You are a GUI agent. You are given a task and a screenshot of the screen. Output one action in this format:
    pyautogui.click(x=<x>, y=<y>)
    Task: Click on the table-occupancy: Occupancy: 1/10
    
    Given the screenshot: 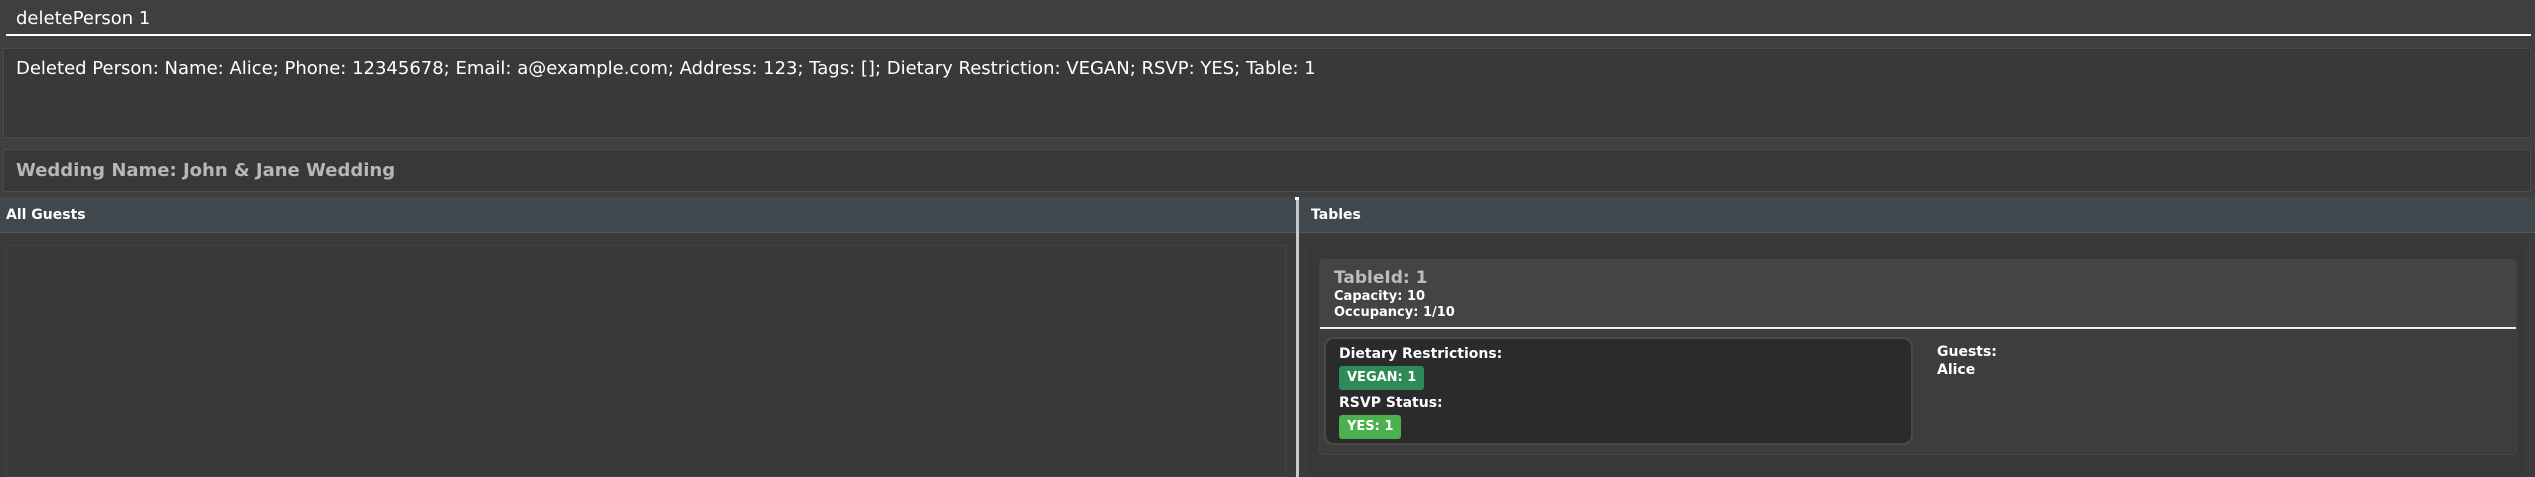 What is the action you would take?
    pyautogui.click(x=1394, y=312)
    